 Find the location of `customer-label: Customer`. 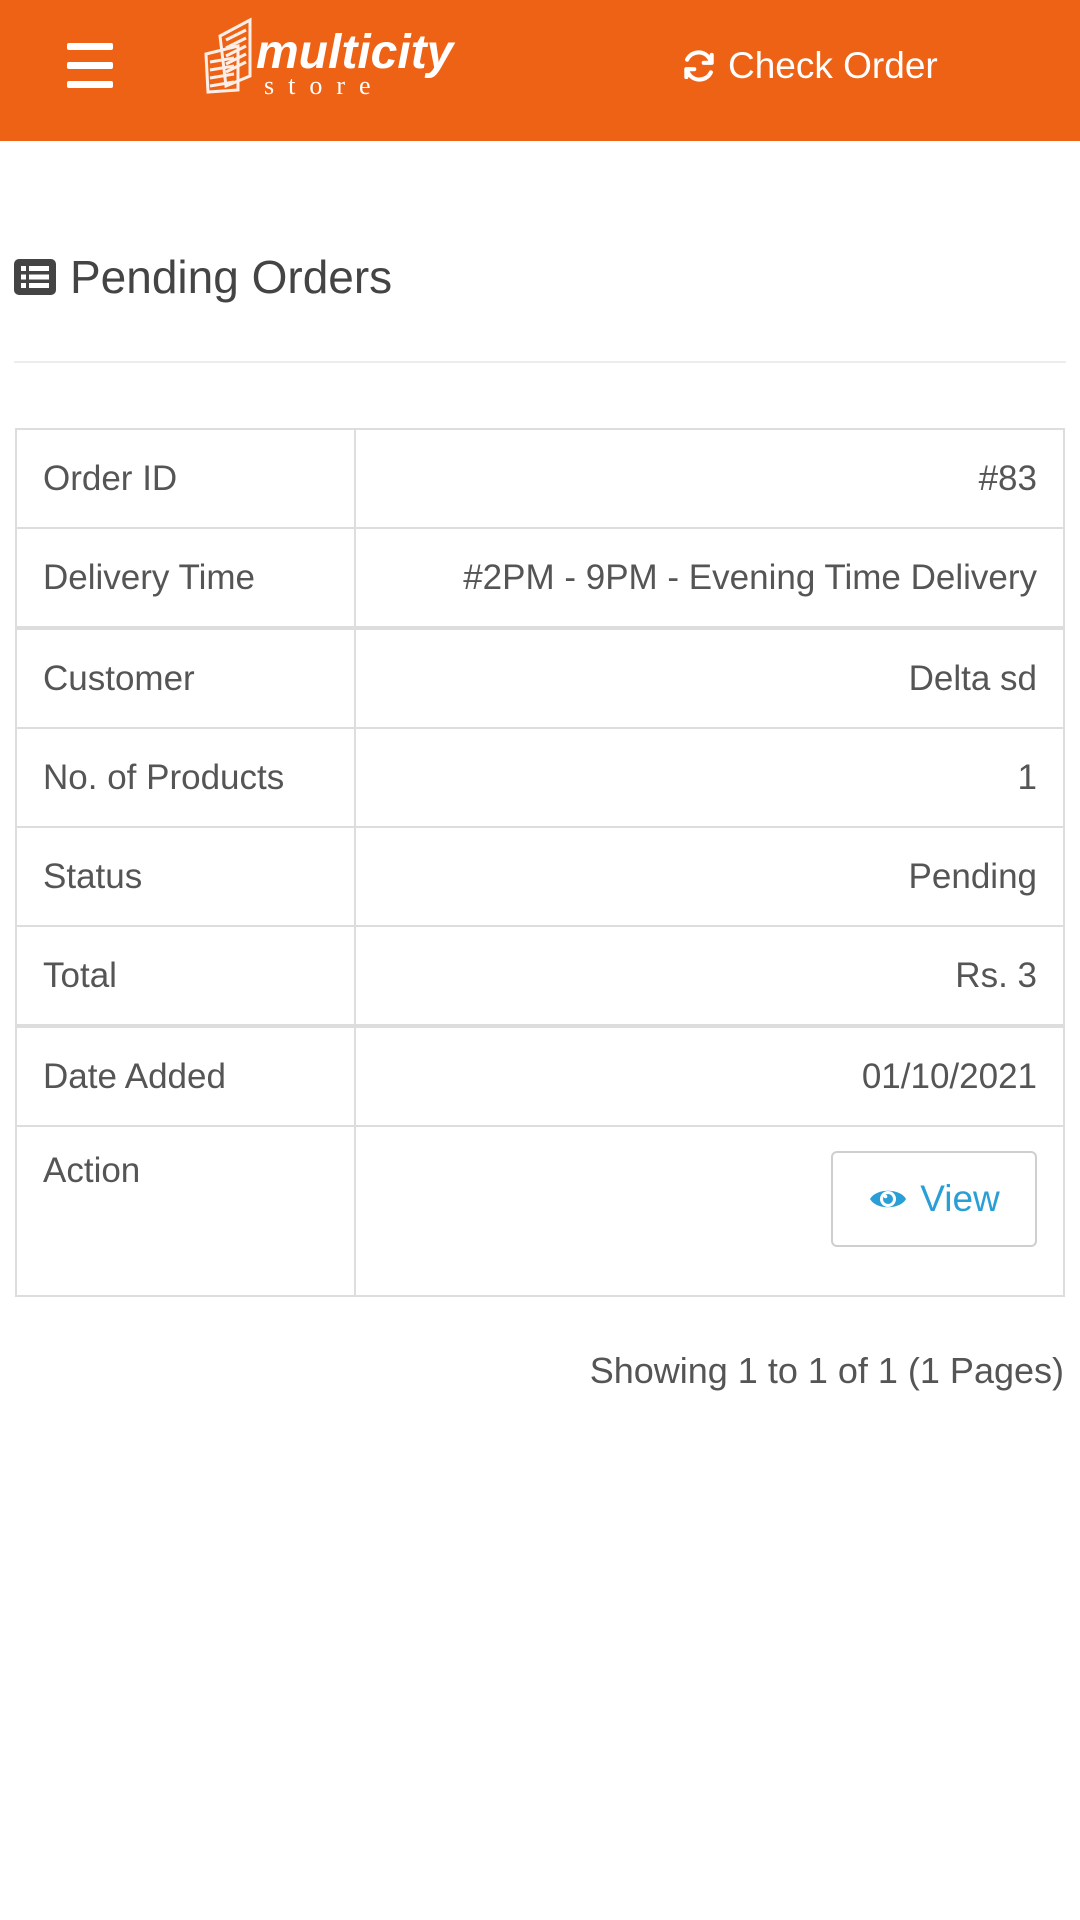

customer-label: Customer is located at coordinates (185, 677).